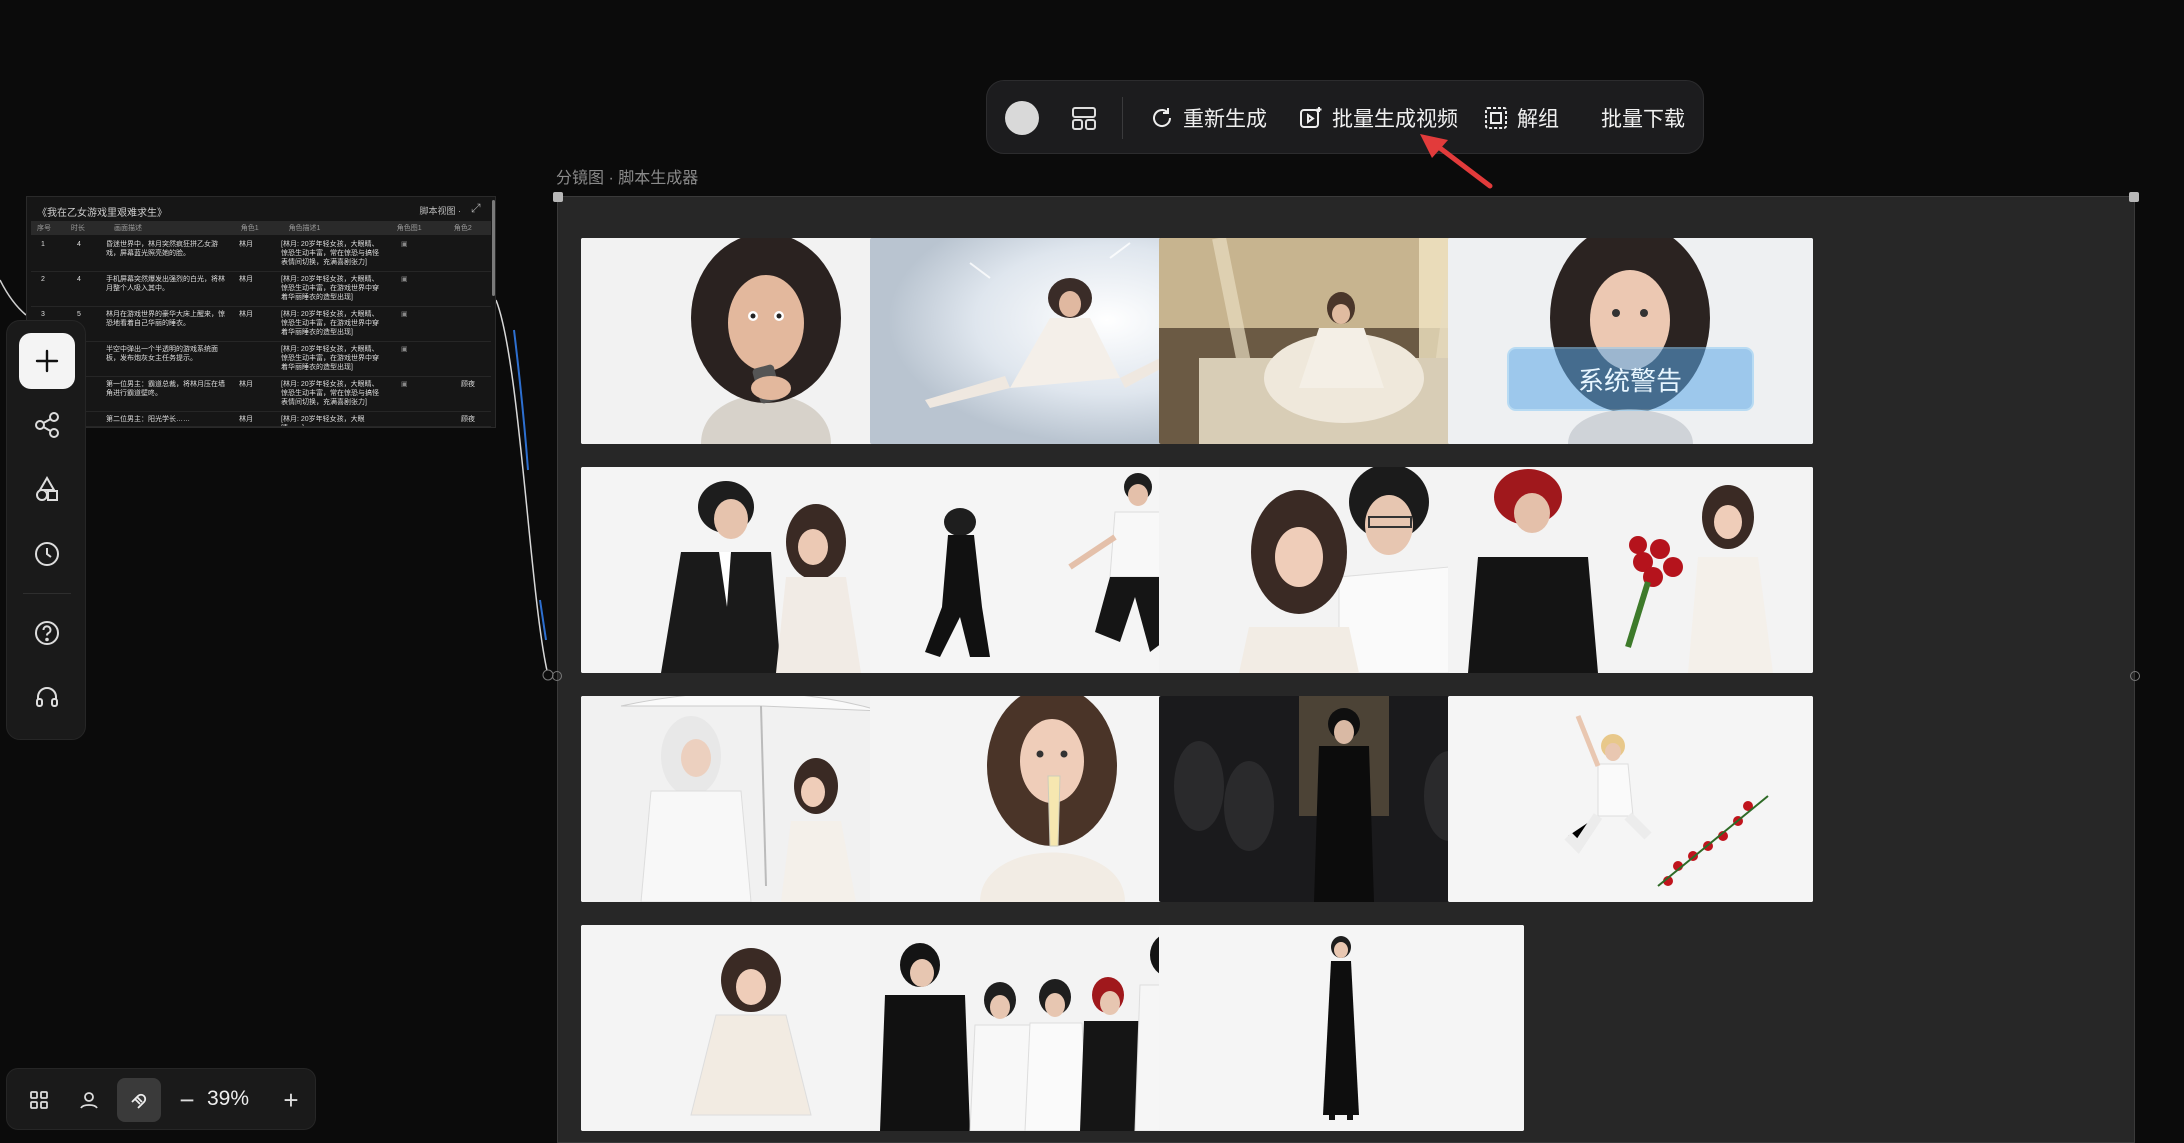 The width and height of the screenshot is (2184, 1143). What do you see at coordinates (79, 314) in the screenshot?
I see `cell-duration: 5` at bounding box center [79, 314].